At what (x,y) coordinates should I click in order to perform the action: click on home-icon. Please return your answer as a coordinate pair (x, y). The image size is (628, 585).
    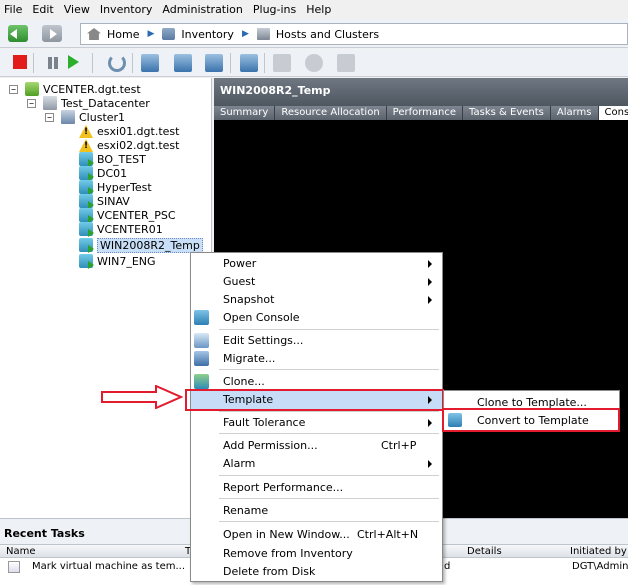
    Looking at the image, I should click on (94, 34).